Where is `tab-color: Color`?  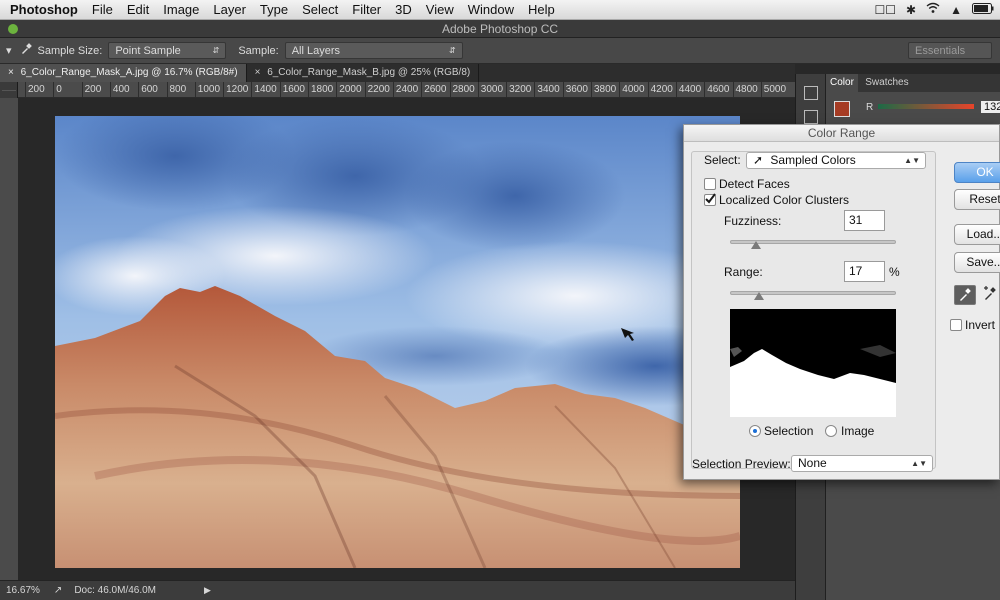
tab-color: Color is located at coordinates (842, 83).